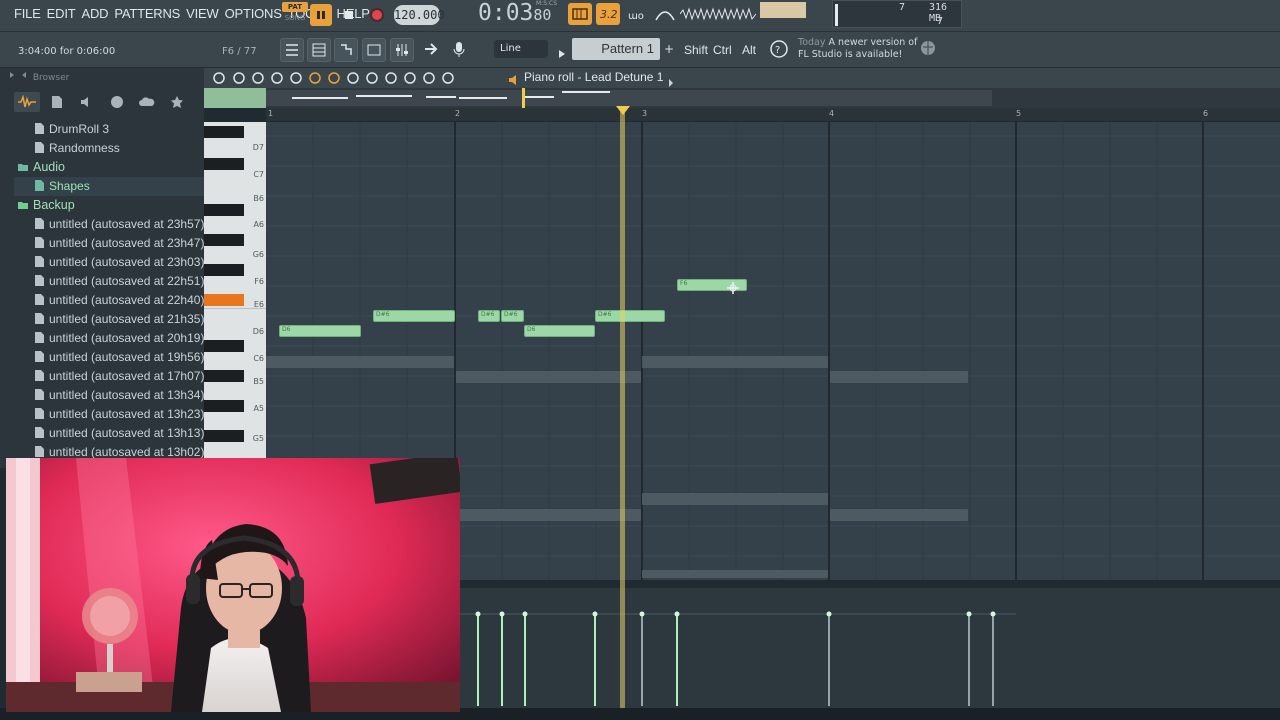 This screenshot has width=1280, height=720. What do you see at coordinates (147, 102) in the screenshot?
I see `tab-cloud` at bounding box center [147, 102].